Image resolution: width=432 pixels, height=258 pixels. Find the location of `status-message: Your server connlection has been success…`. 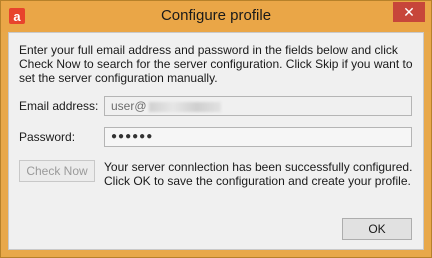

status-message: Your server connlection has been success… is located at coordinates (258, 174).